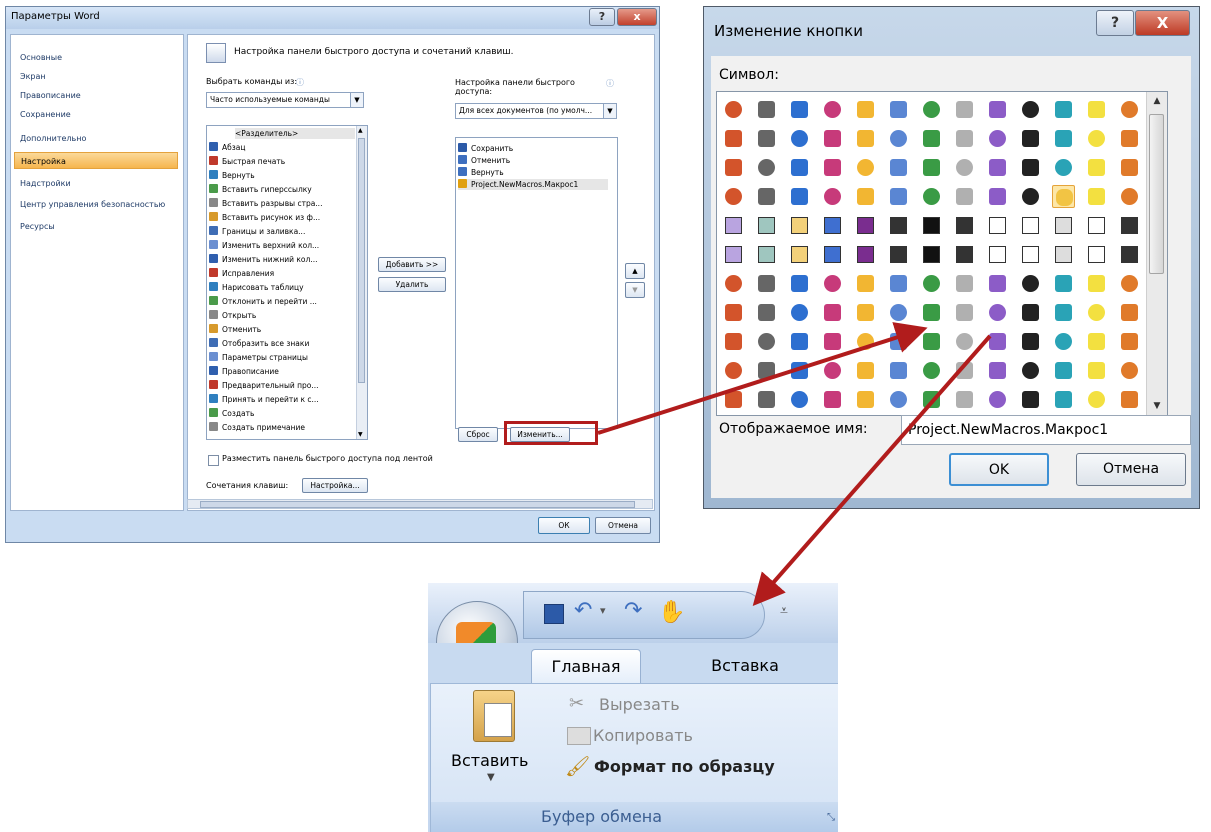 This screenshot has height=832, width=1211. I want to click on arrow-to-qat, so click(872, 470).